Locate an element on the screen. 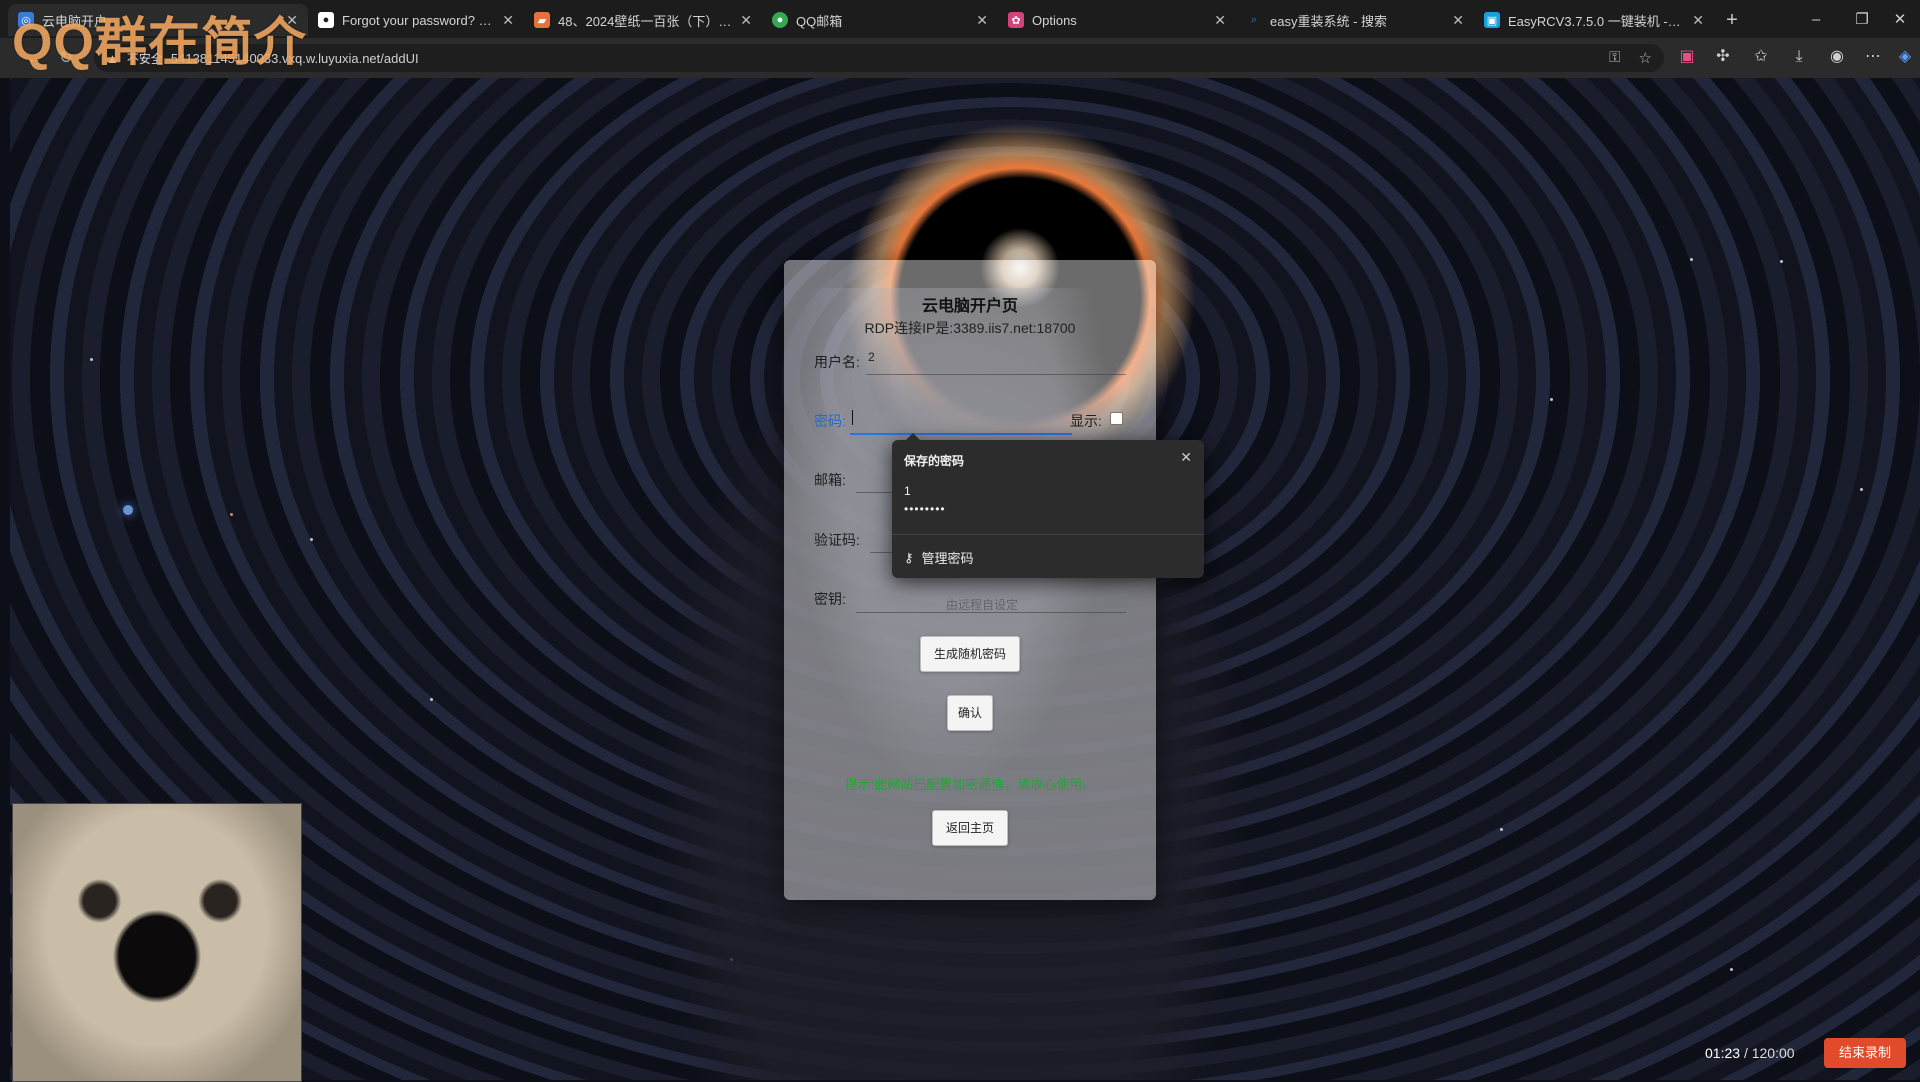  username-input is located at coordinates (996, 374).